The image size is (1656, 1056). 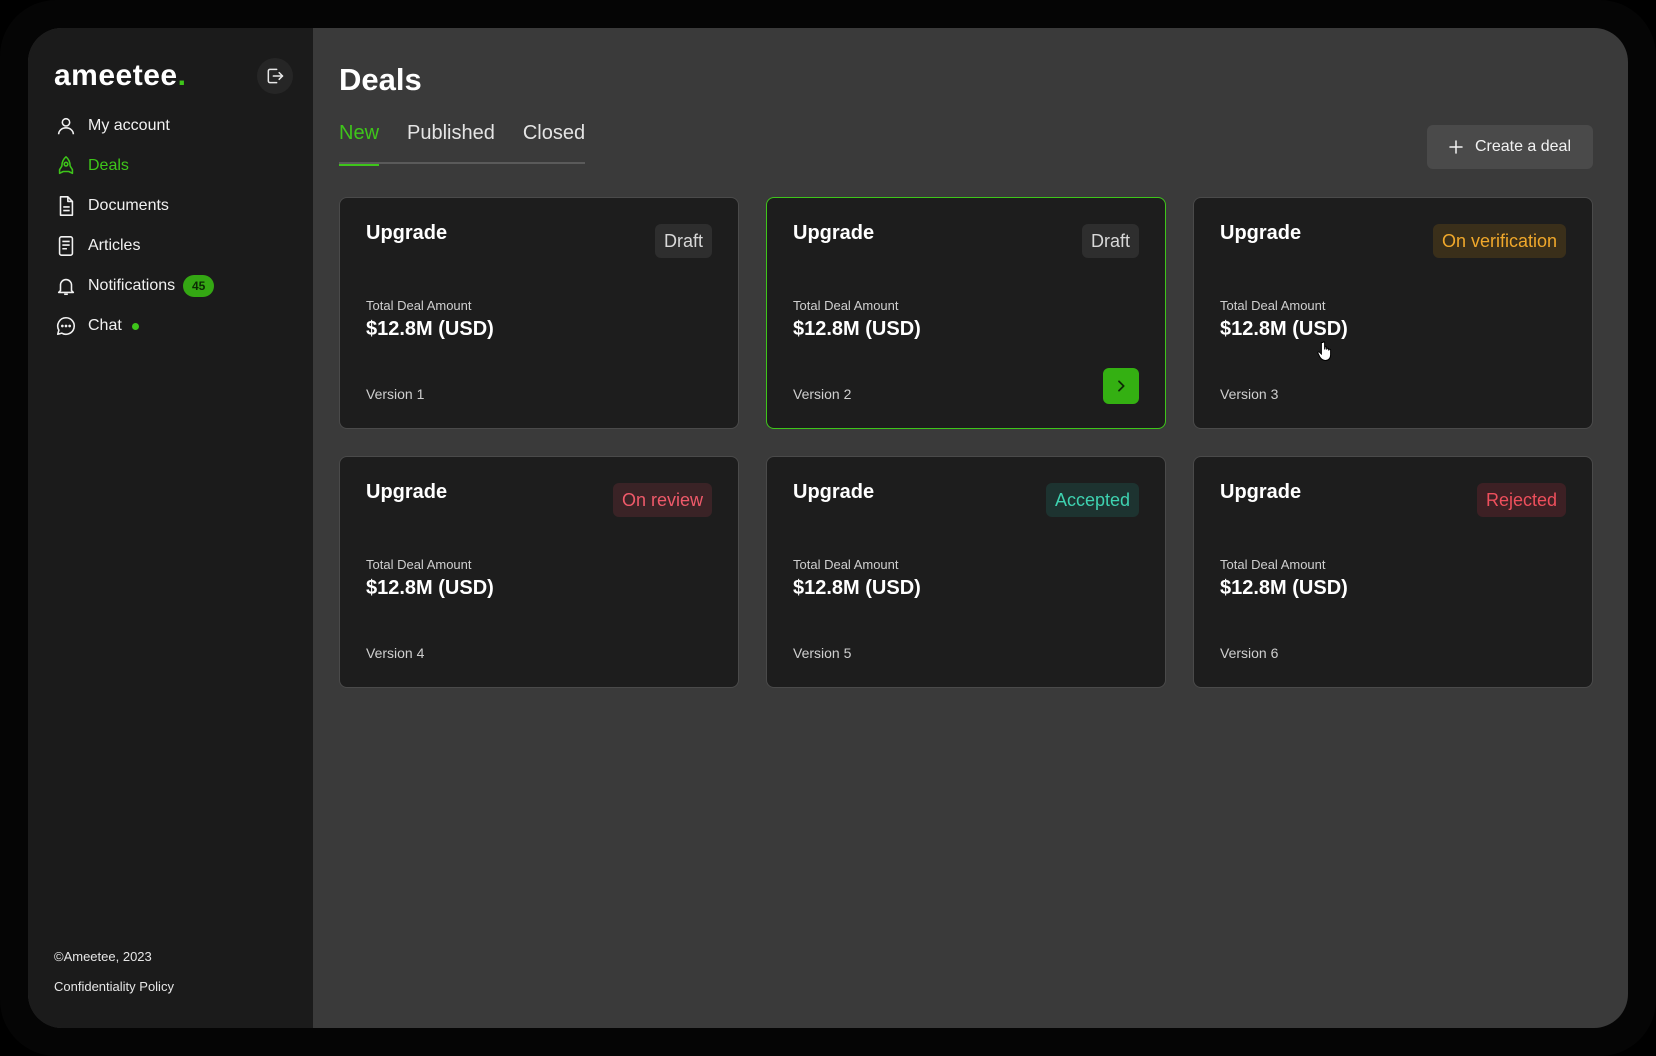 What do you see at coordinates (108, 165) in the screenshot?
I see `sidebar-item-label: Deals` at bounding box center [108, 165].